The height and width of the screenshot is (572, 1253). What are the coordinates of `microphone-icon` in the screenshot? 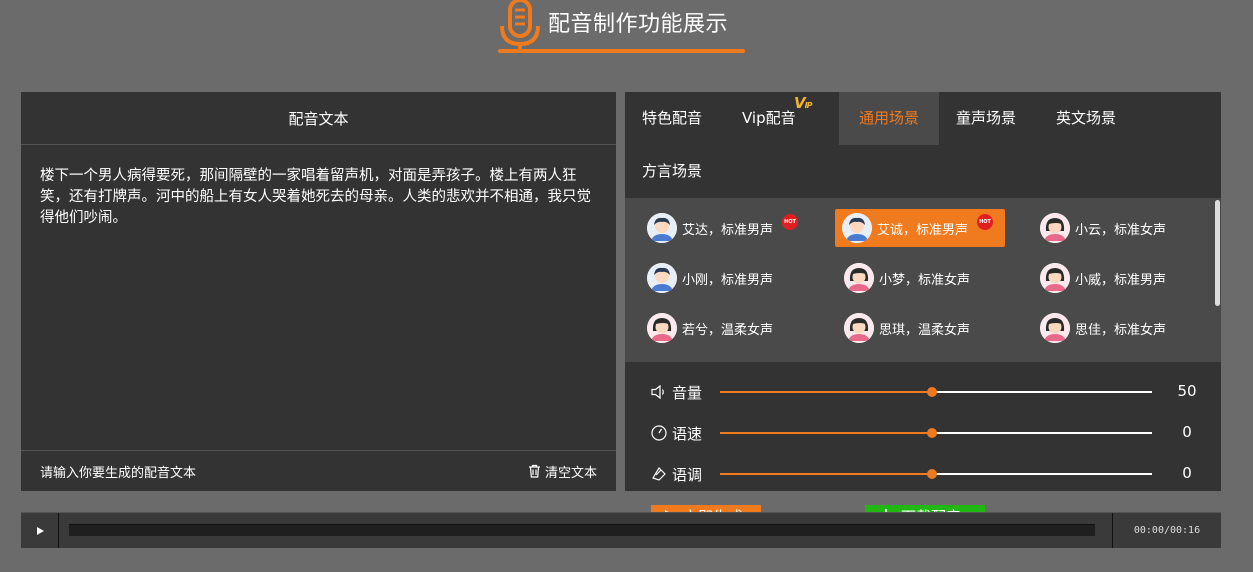 It's located at (520, 25).